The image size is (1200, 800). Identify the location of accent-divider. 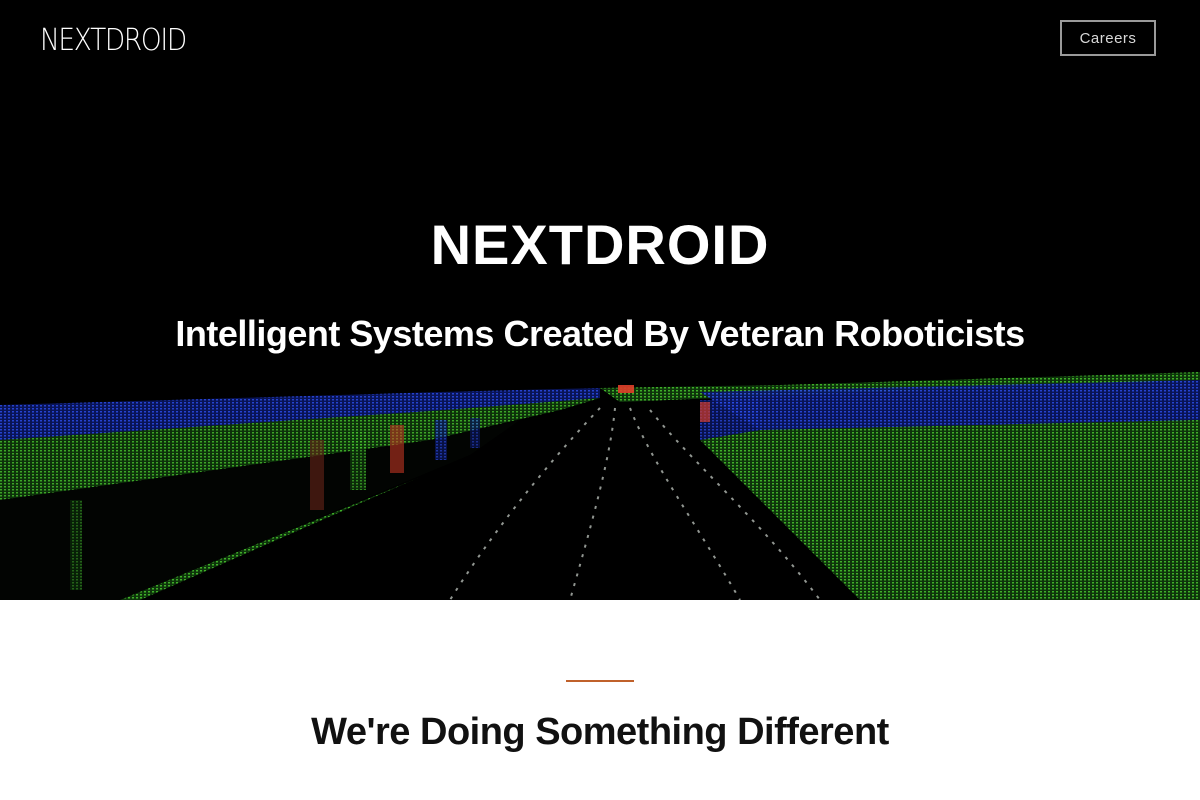
(600, 681).